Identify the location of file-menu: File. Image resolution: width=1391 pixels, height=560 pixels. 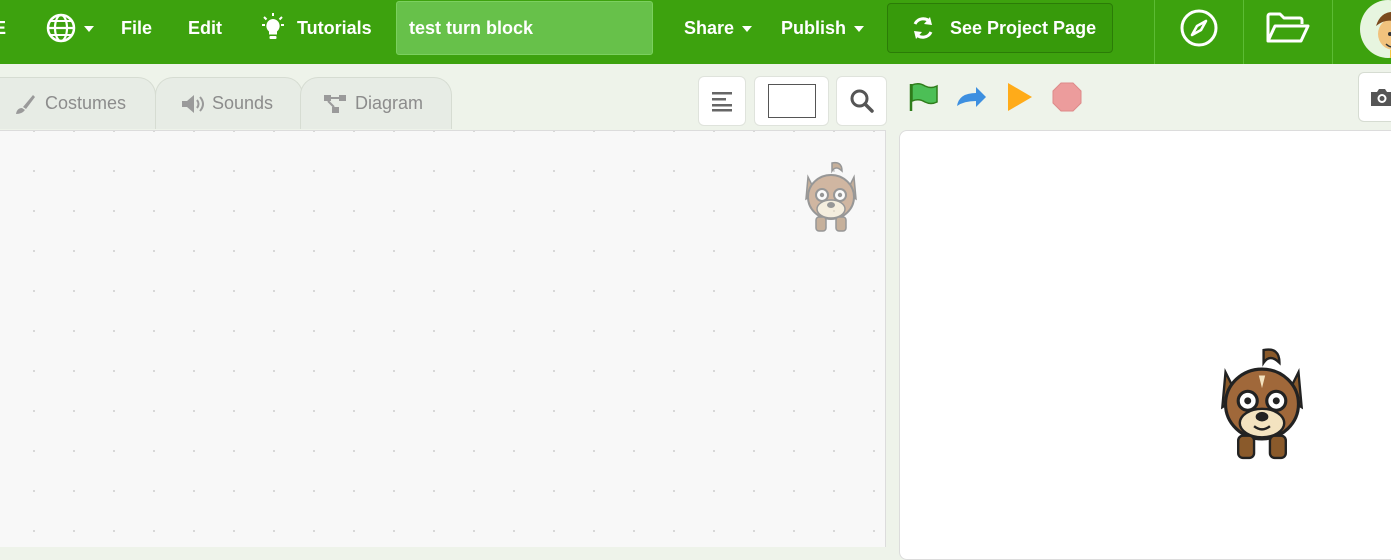
(136, 28).